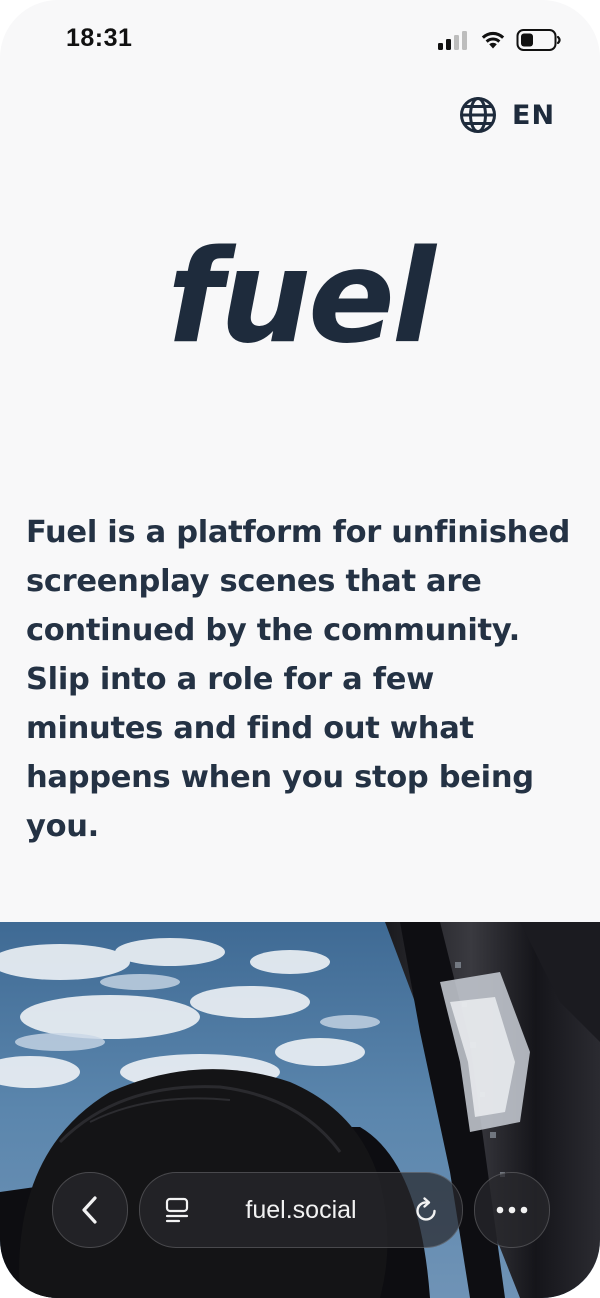  What do you see at coordinates (301, 297) in the screenshot?
I see `fuel-logo: fuel` at bounding box center [301, 297].